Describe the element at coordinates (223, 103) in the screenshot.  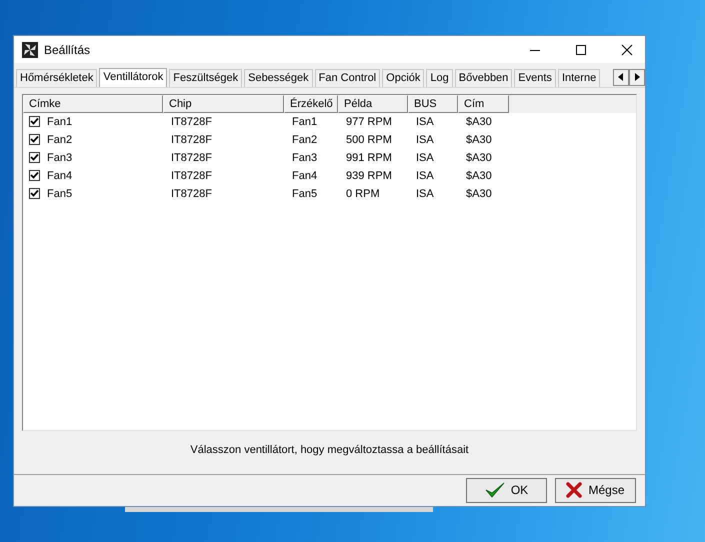
I see `column-header: Chip` at that location.